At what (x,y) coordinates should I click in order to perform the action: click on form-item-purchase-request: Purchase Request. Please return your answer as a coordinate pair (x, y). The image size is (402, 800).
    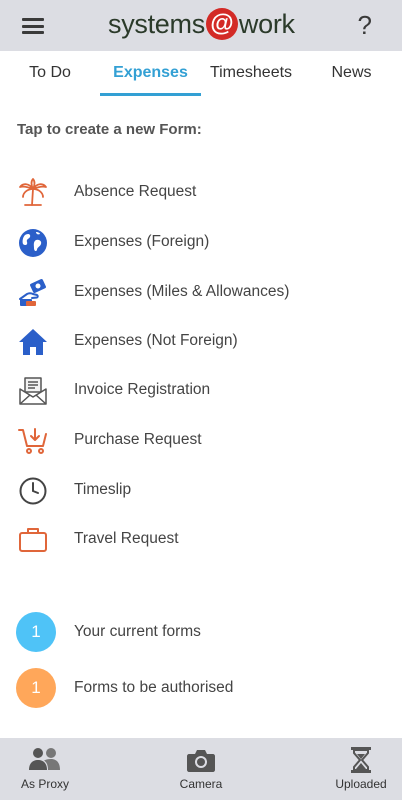
    Looking at the image, I should click on (201, 440).